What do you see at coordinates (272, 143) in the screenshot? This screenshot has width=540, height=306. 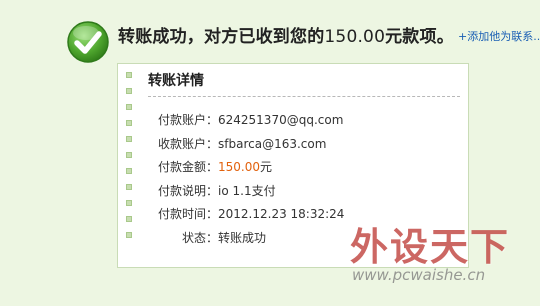 I see `detail-value: sfbarca@163.com` at bounding box center [272, 143].